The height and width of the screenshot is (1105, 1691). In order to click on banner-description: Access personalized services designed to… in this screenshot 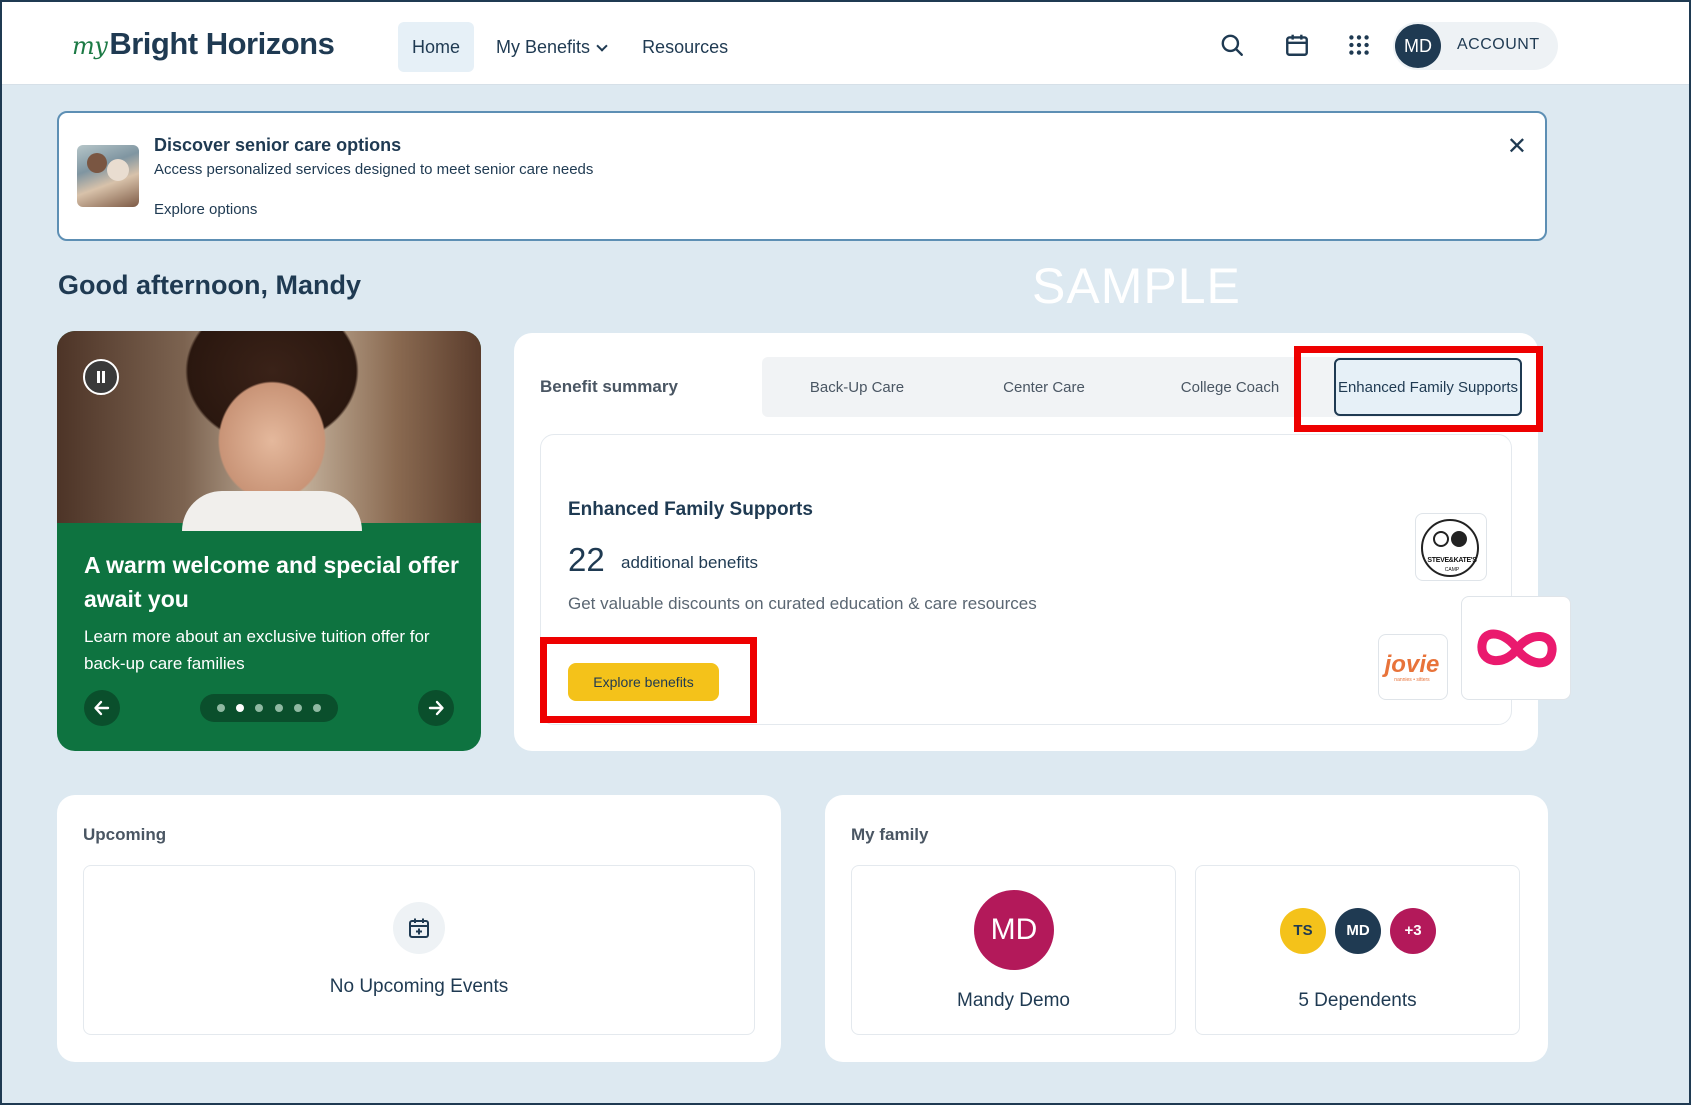, I will do `click(374, 169)`.